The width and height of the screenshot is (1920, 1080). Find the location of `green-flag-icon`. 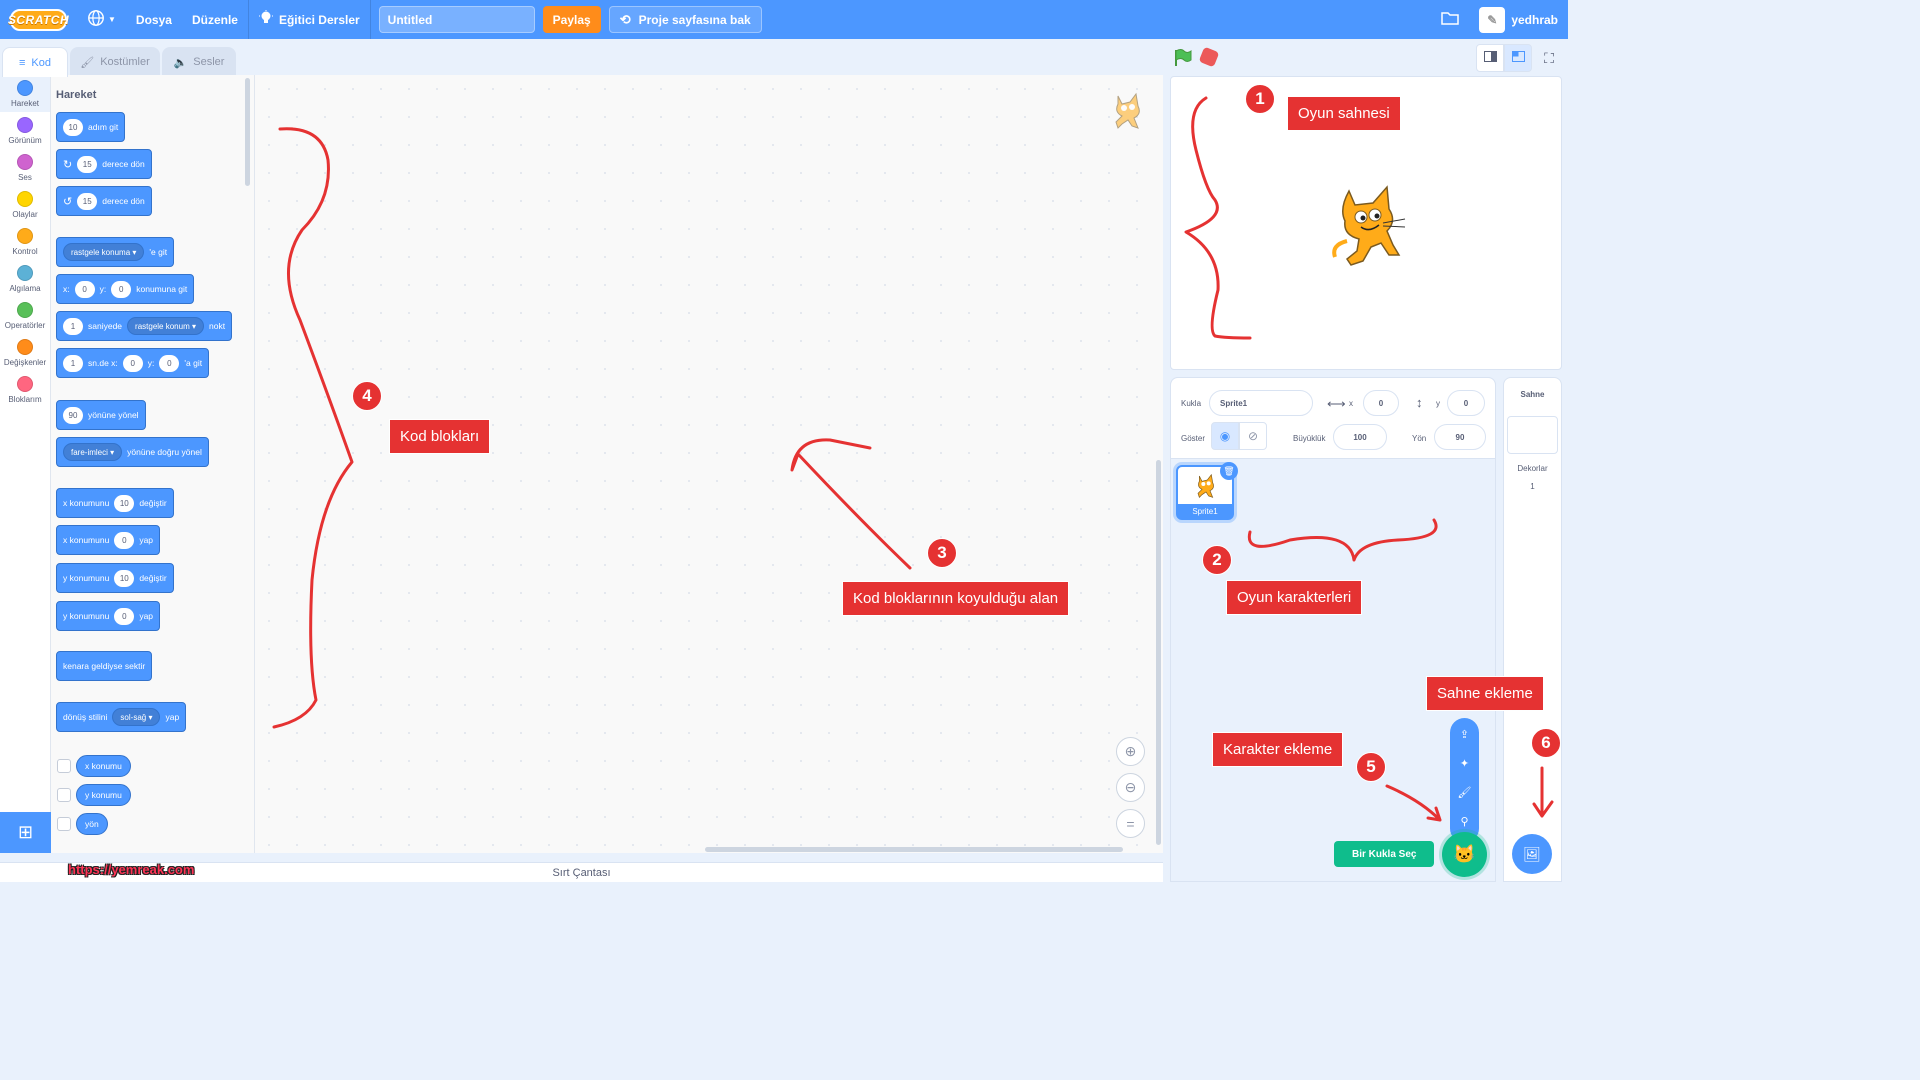

green-flag-icon is located at coordinates (1182, 58).